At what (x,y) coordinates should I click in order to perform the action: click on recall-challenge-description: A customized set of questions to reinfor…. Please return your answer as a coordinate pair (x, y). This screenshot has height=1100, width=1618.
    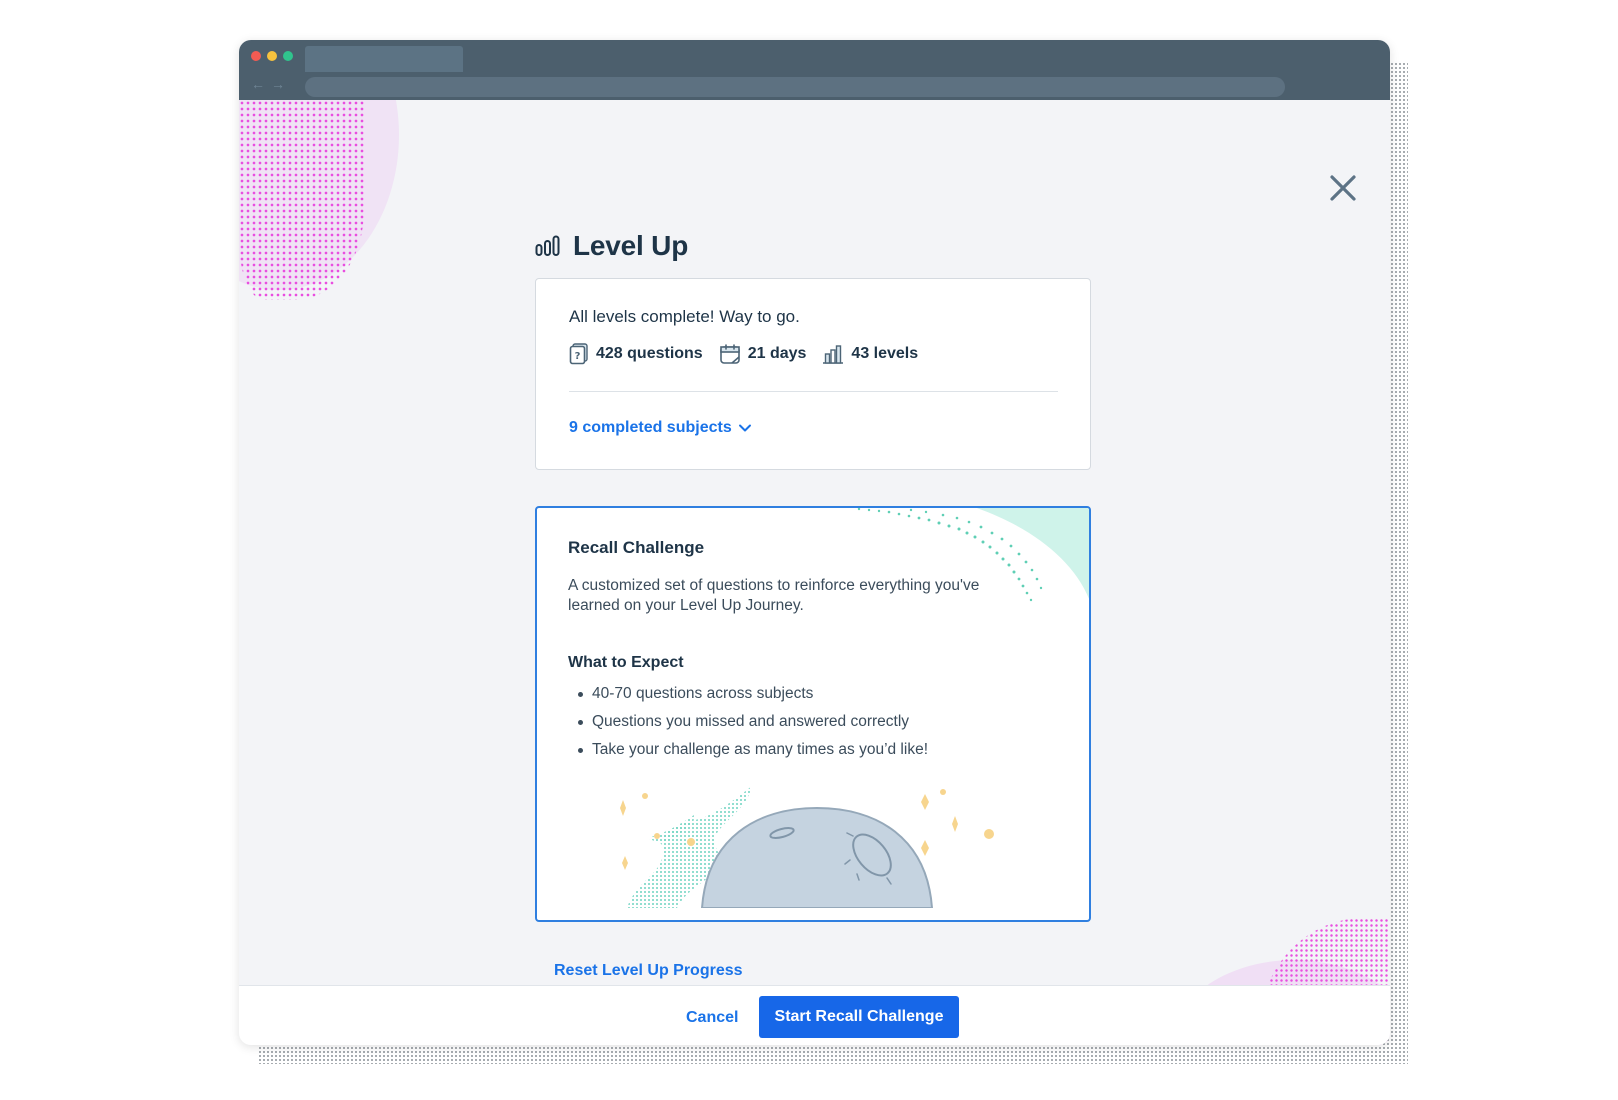
    Looking at the image, I should click on (774, 595).